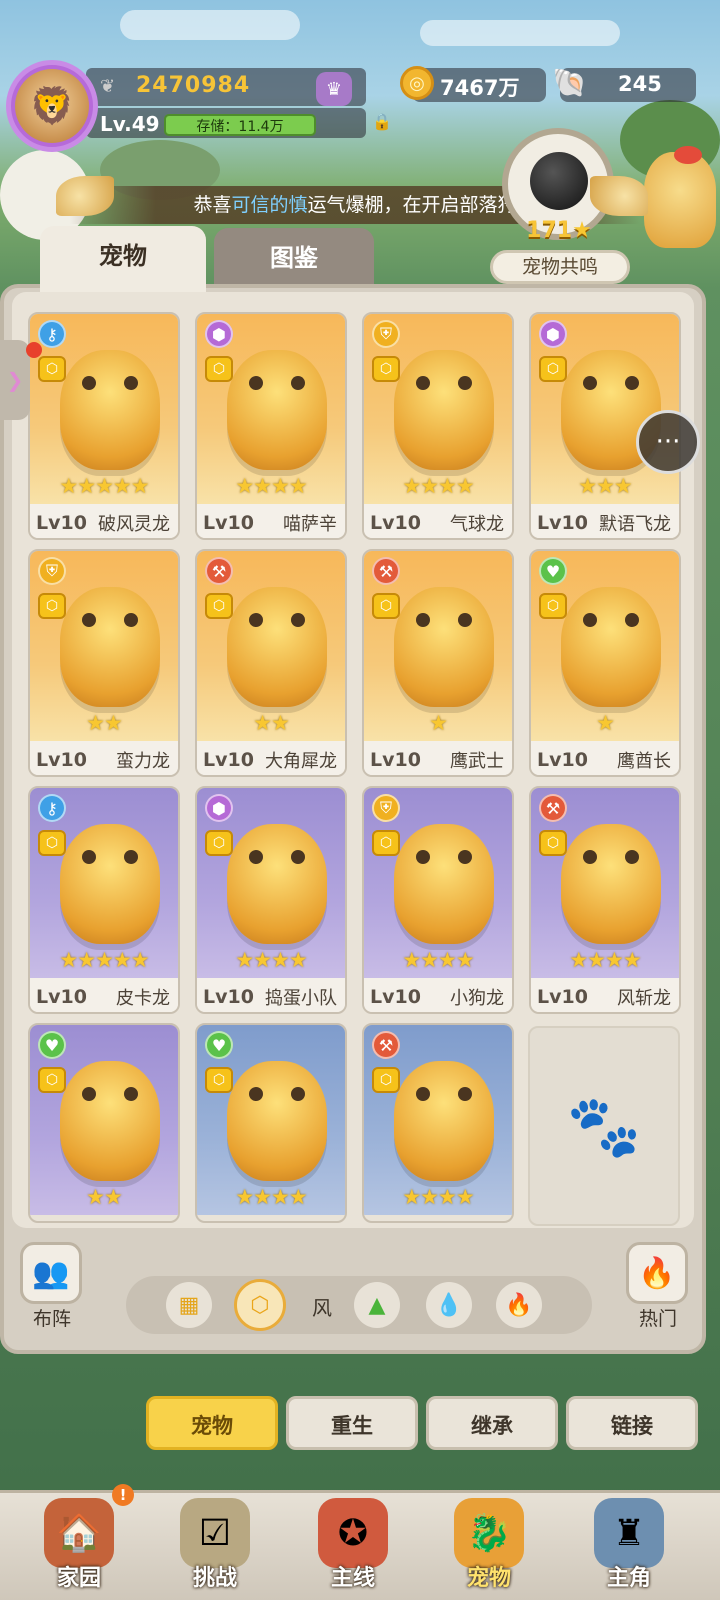  I want to click on pet-card: ⚷ ⬡ ★★★★★ Lv10 破风灵龙, so click(104, 426).